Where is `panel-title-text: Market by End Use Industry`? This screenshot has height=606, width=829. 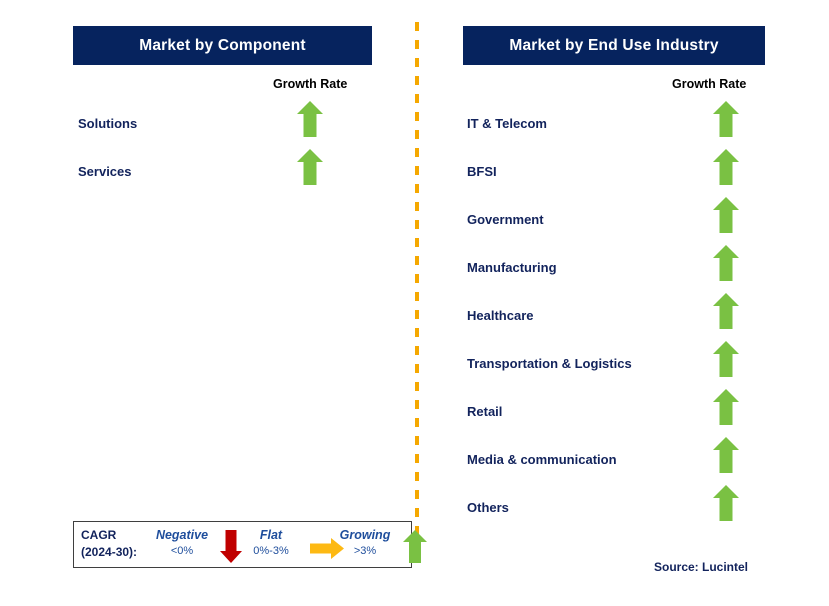
panel-title-text: Market by End Use Industry is located at coordinates (614, 45).